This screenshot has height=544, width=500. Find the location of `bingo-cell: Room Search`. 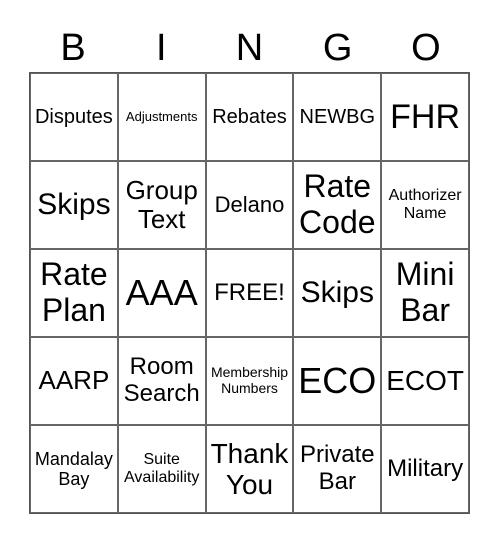

bingo-cell: Room Search is located at coordinates (161, 381).